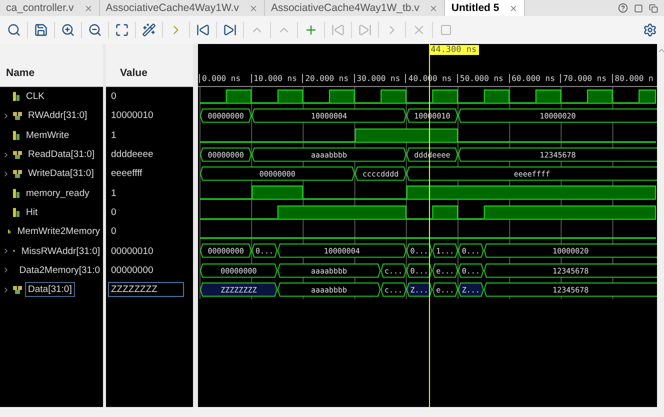 The width and height of the screenshot is (664, 417). What do you see at coordinates (57, 193) in the screenshot?
I see `signal-name: memory_ready` at bounding box center [57, 193].